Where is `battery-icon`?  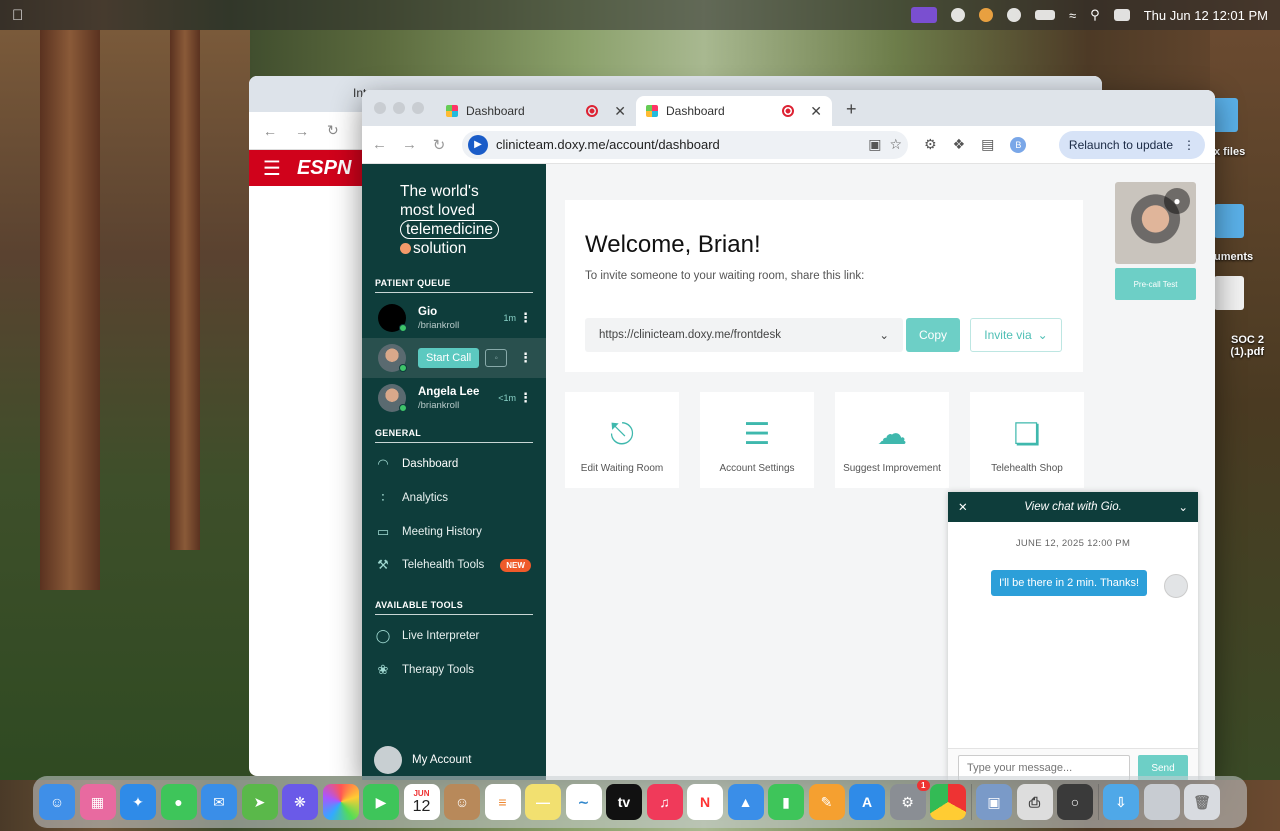 battery-icon is located at coordinates (1045, 15).